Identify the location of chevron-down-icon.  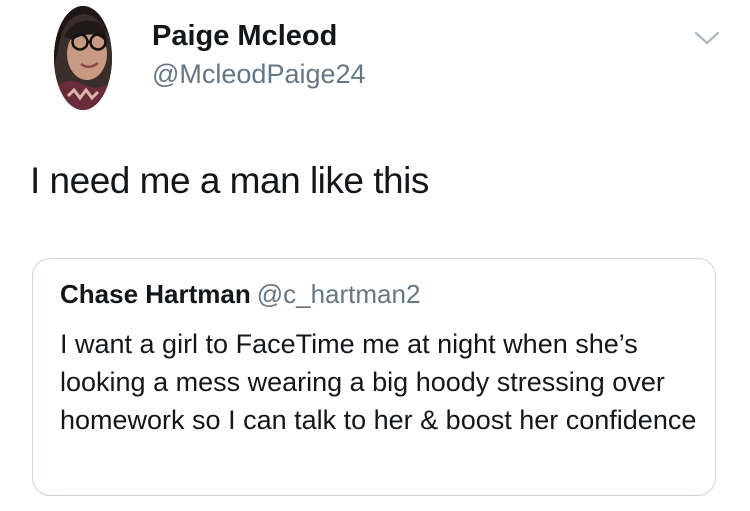
(707, 38).